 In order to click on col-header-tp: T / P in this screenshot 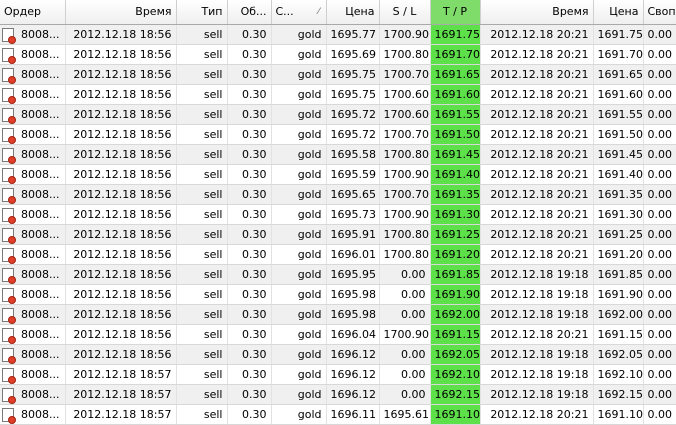, I will do `click(455, 12)`.